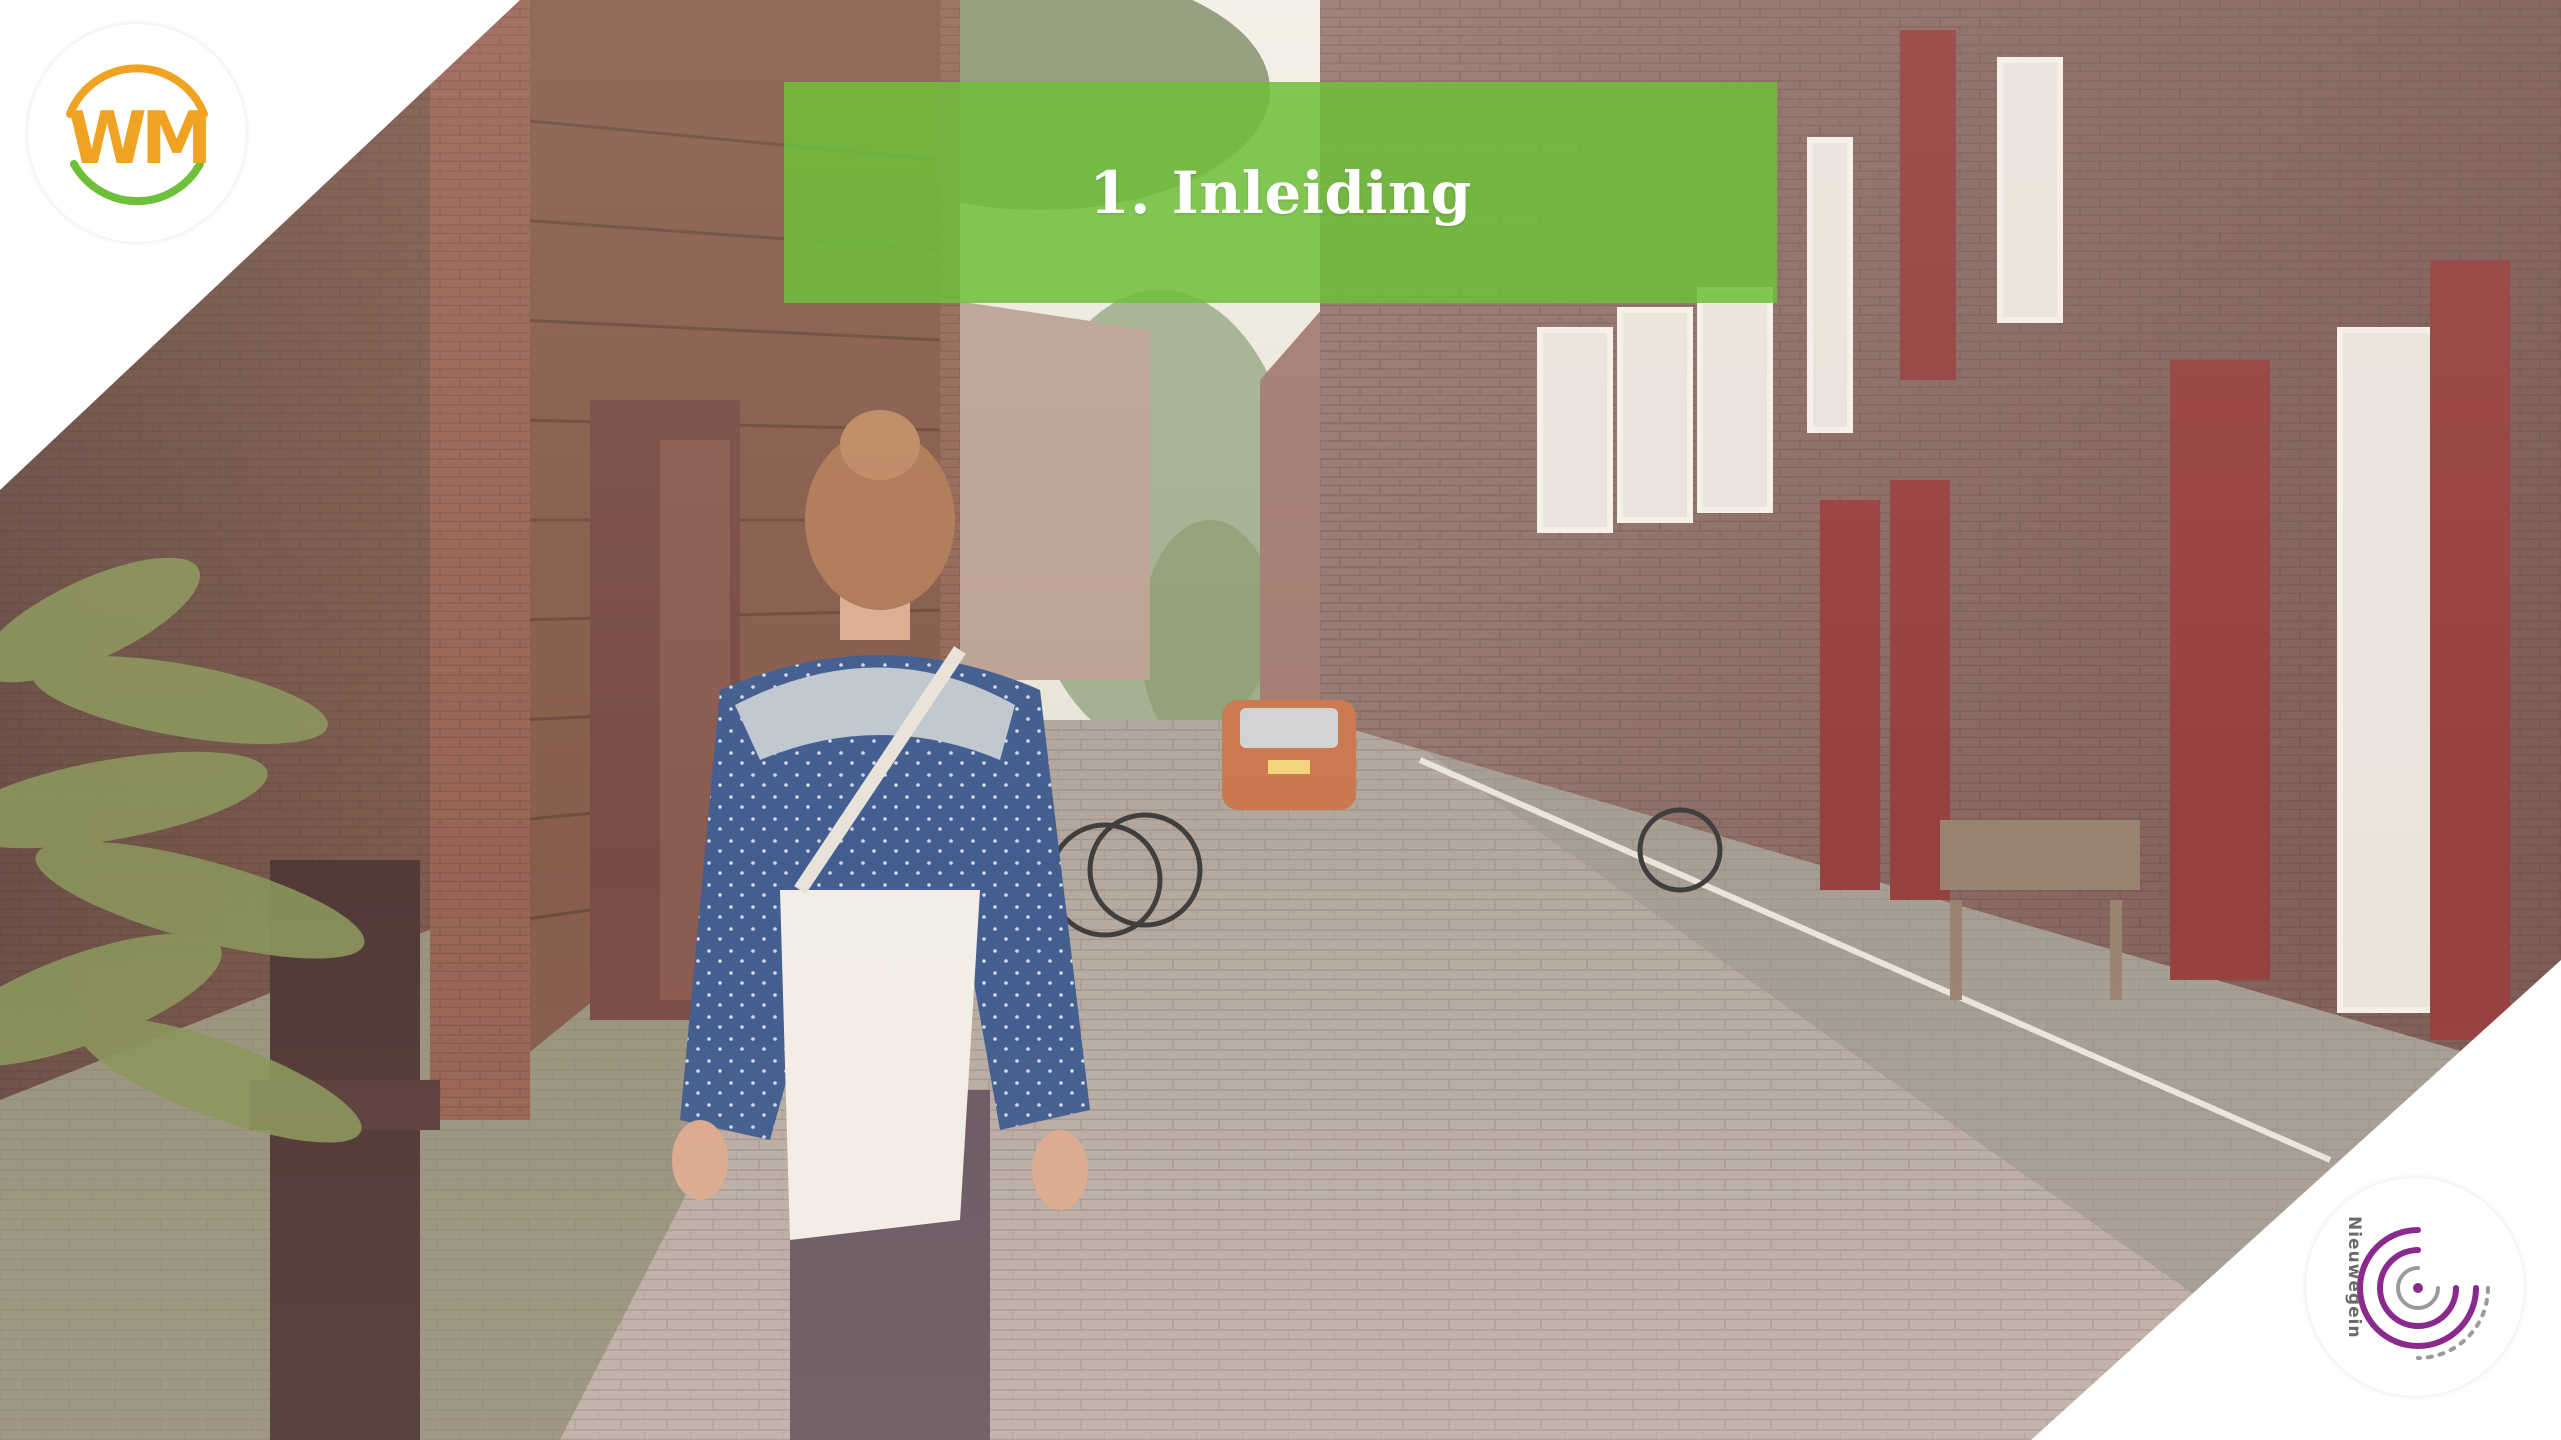  Describe the element at coordinates (2354, 1277) in the screenshot. I see `nieuwegein-logo-text: Nieuwegein` at that location.